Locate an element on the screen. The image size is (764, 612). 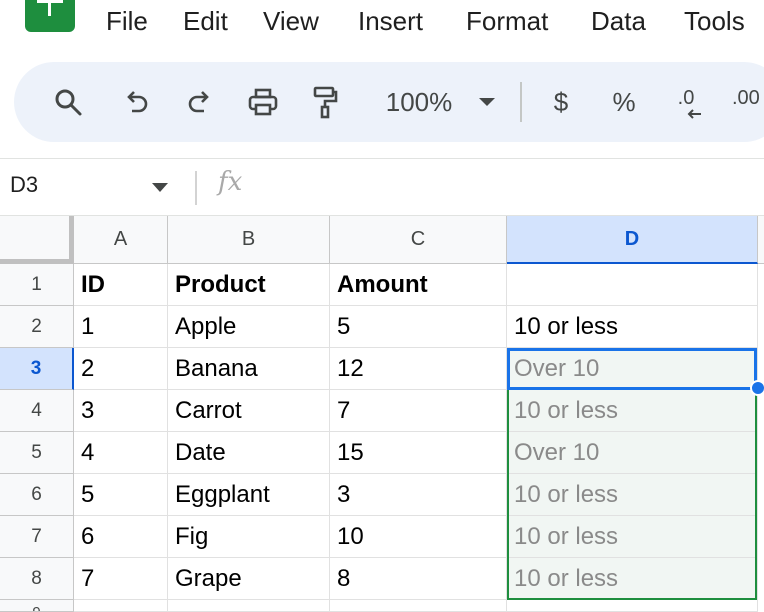
select-all-corner is located at coordinates (37, 240).